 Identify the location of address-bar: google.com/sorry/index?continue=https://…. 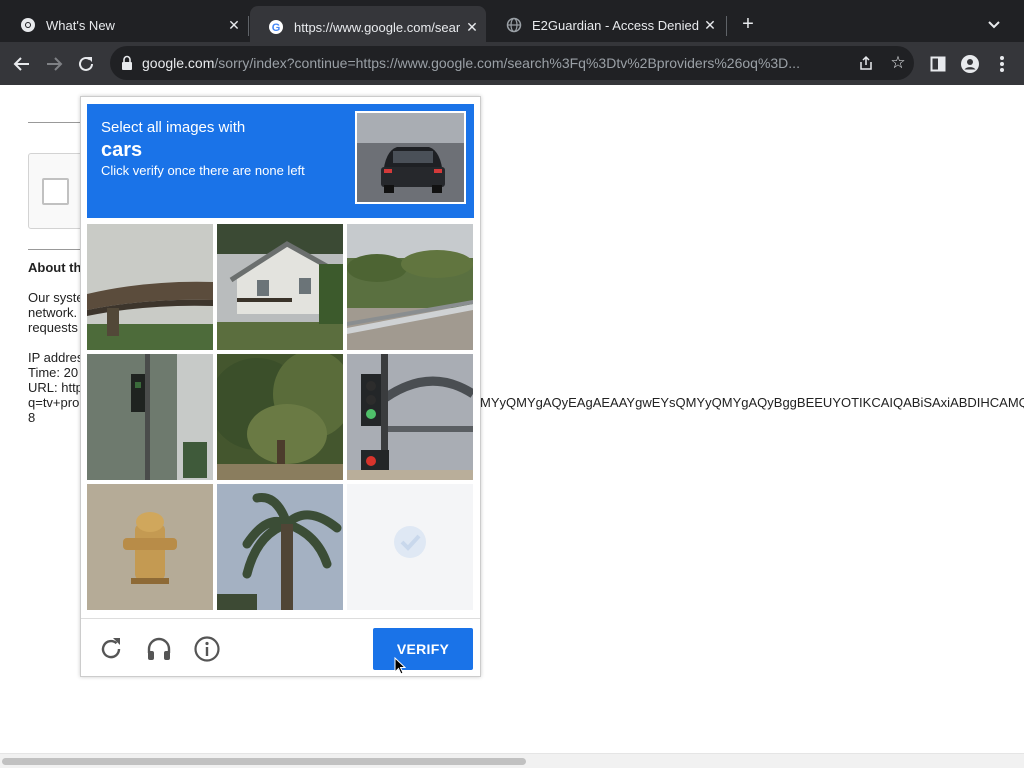
(512, 63).